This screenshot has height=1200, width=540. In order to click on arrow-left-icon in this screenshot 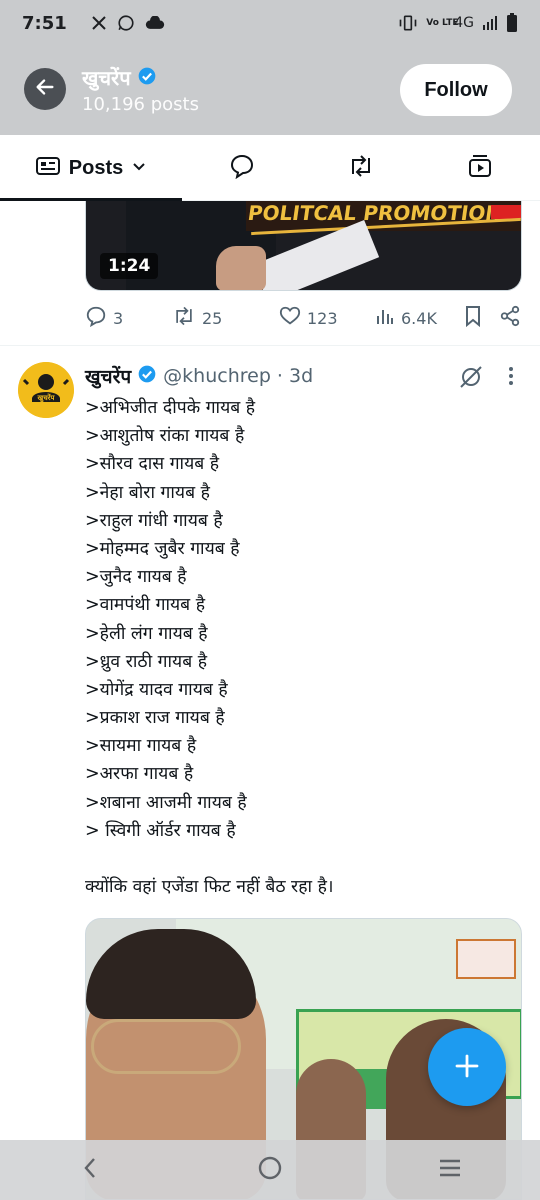, I will do `click(45, 89)`.